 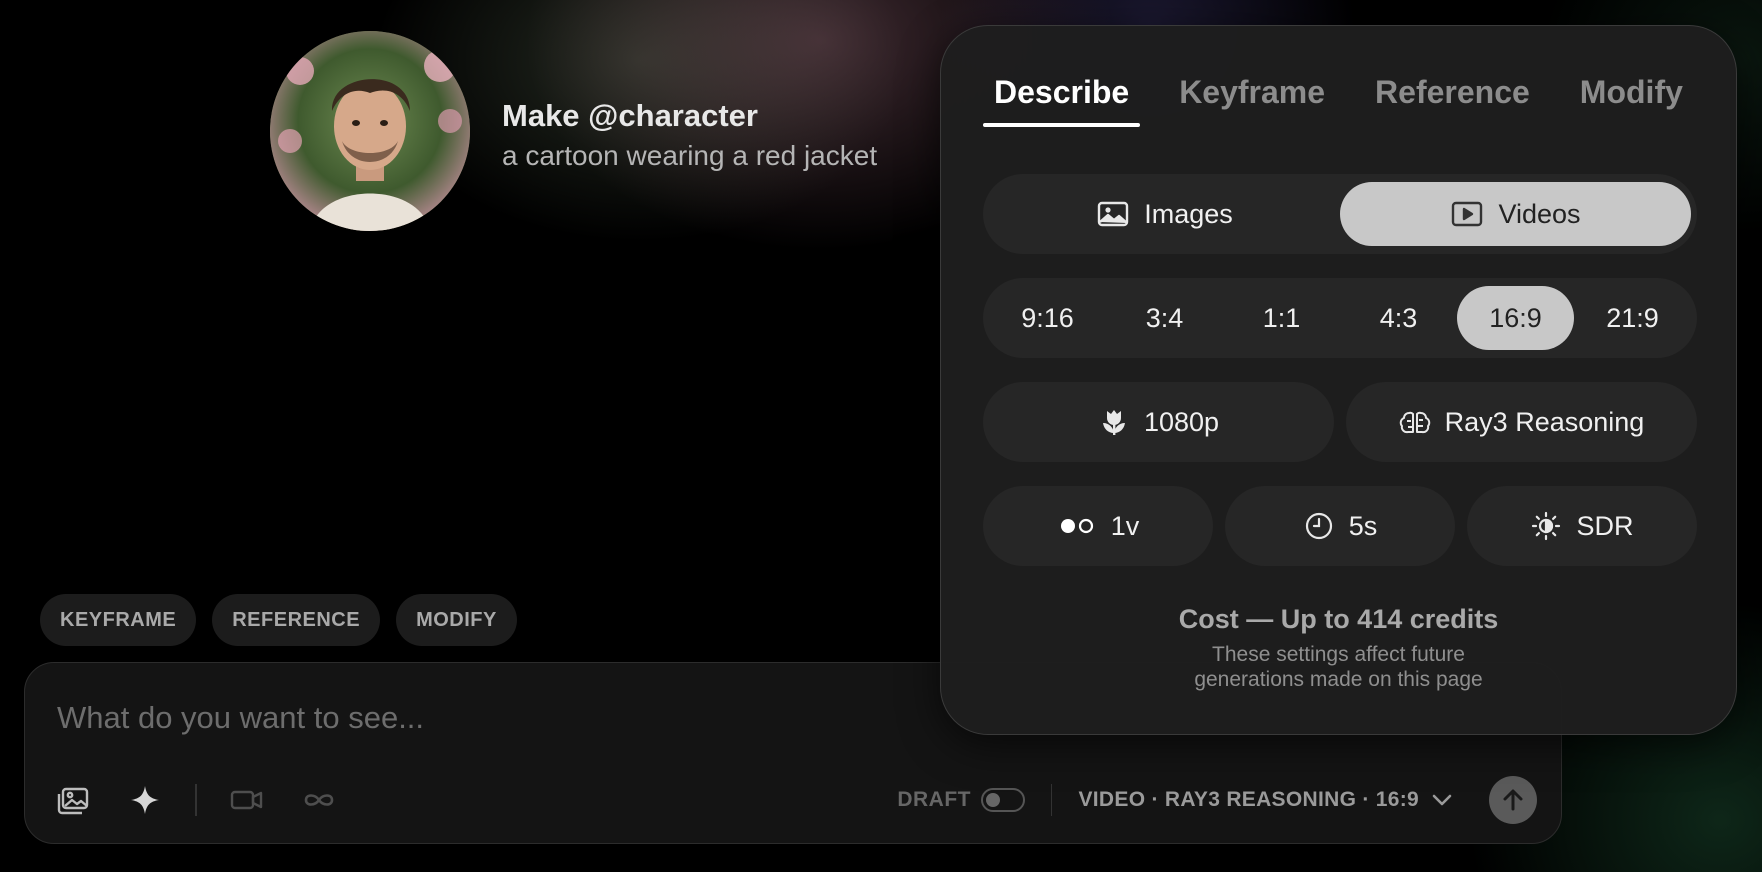 I want to click on variations-button: 1v, so click(x=1098, y=526).